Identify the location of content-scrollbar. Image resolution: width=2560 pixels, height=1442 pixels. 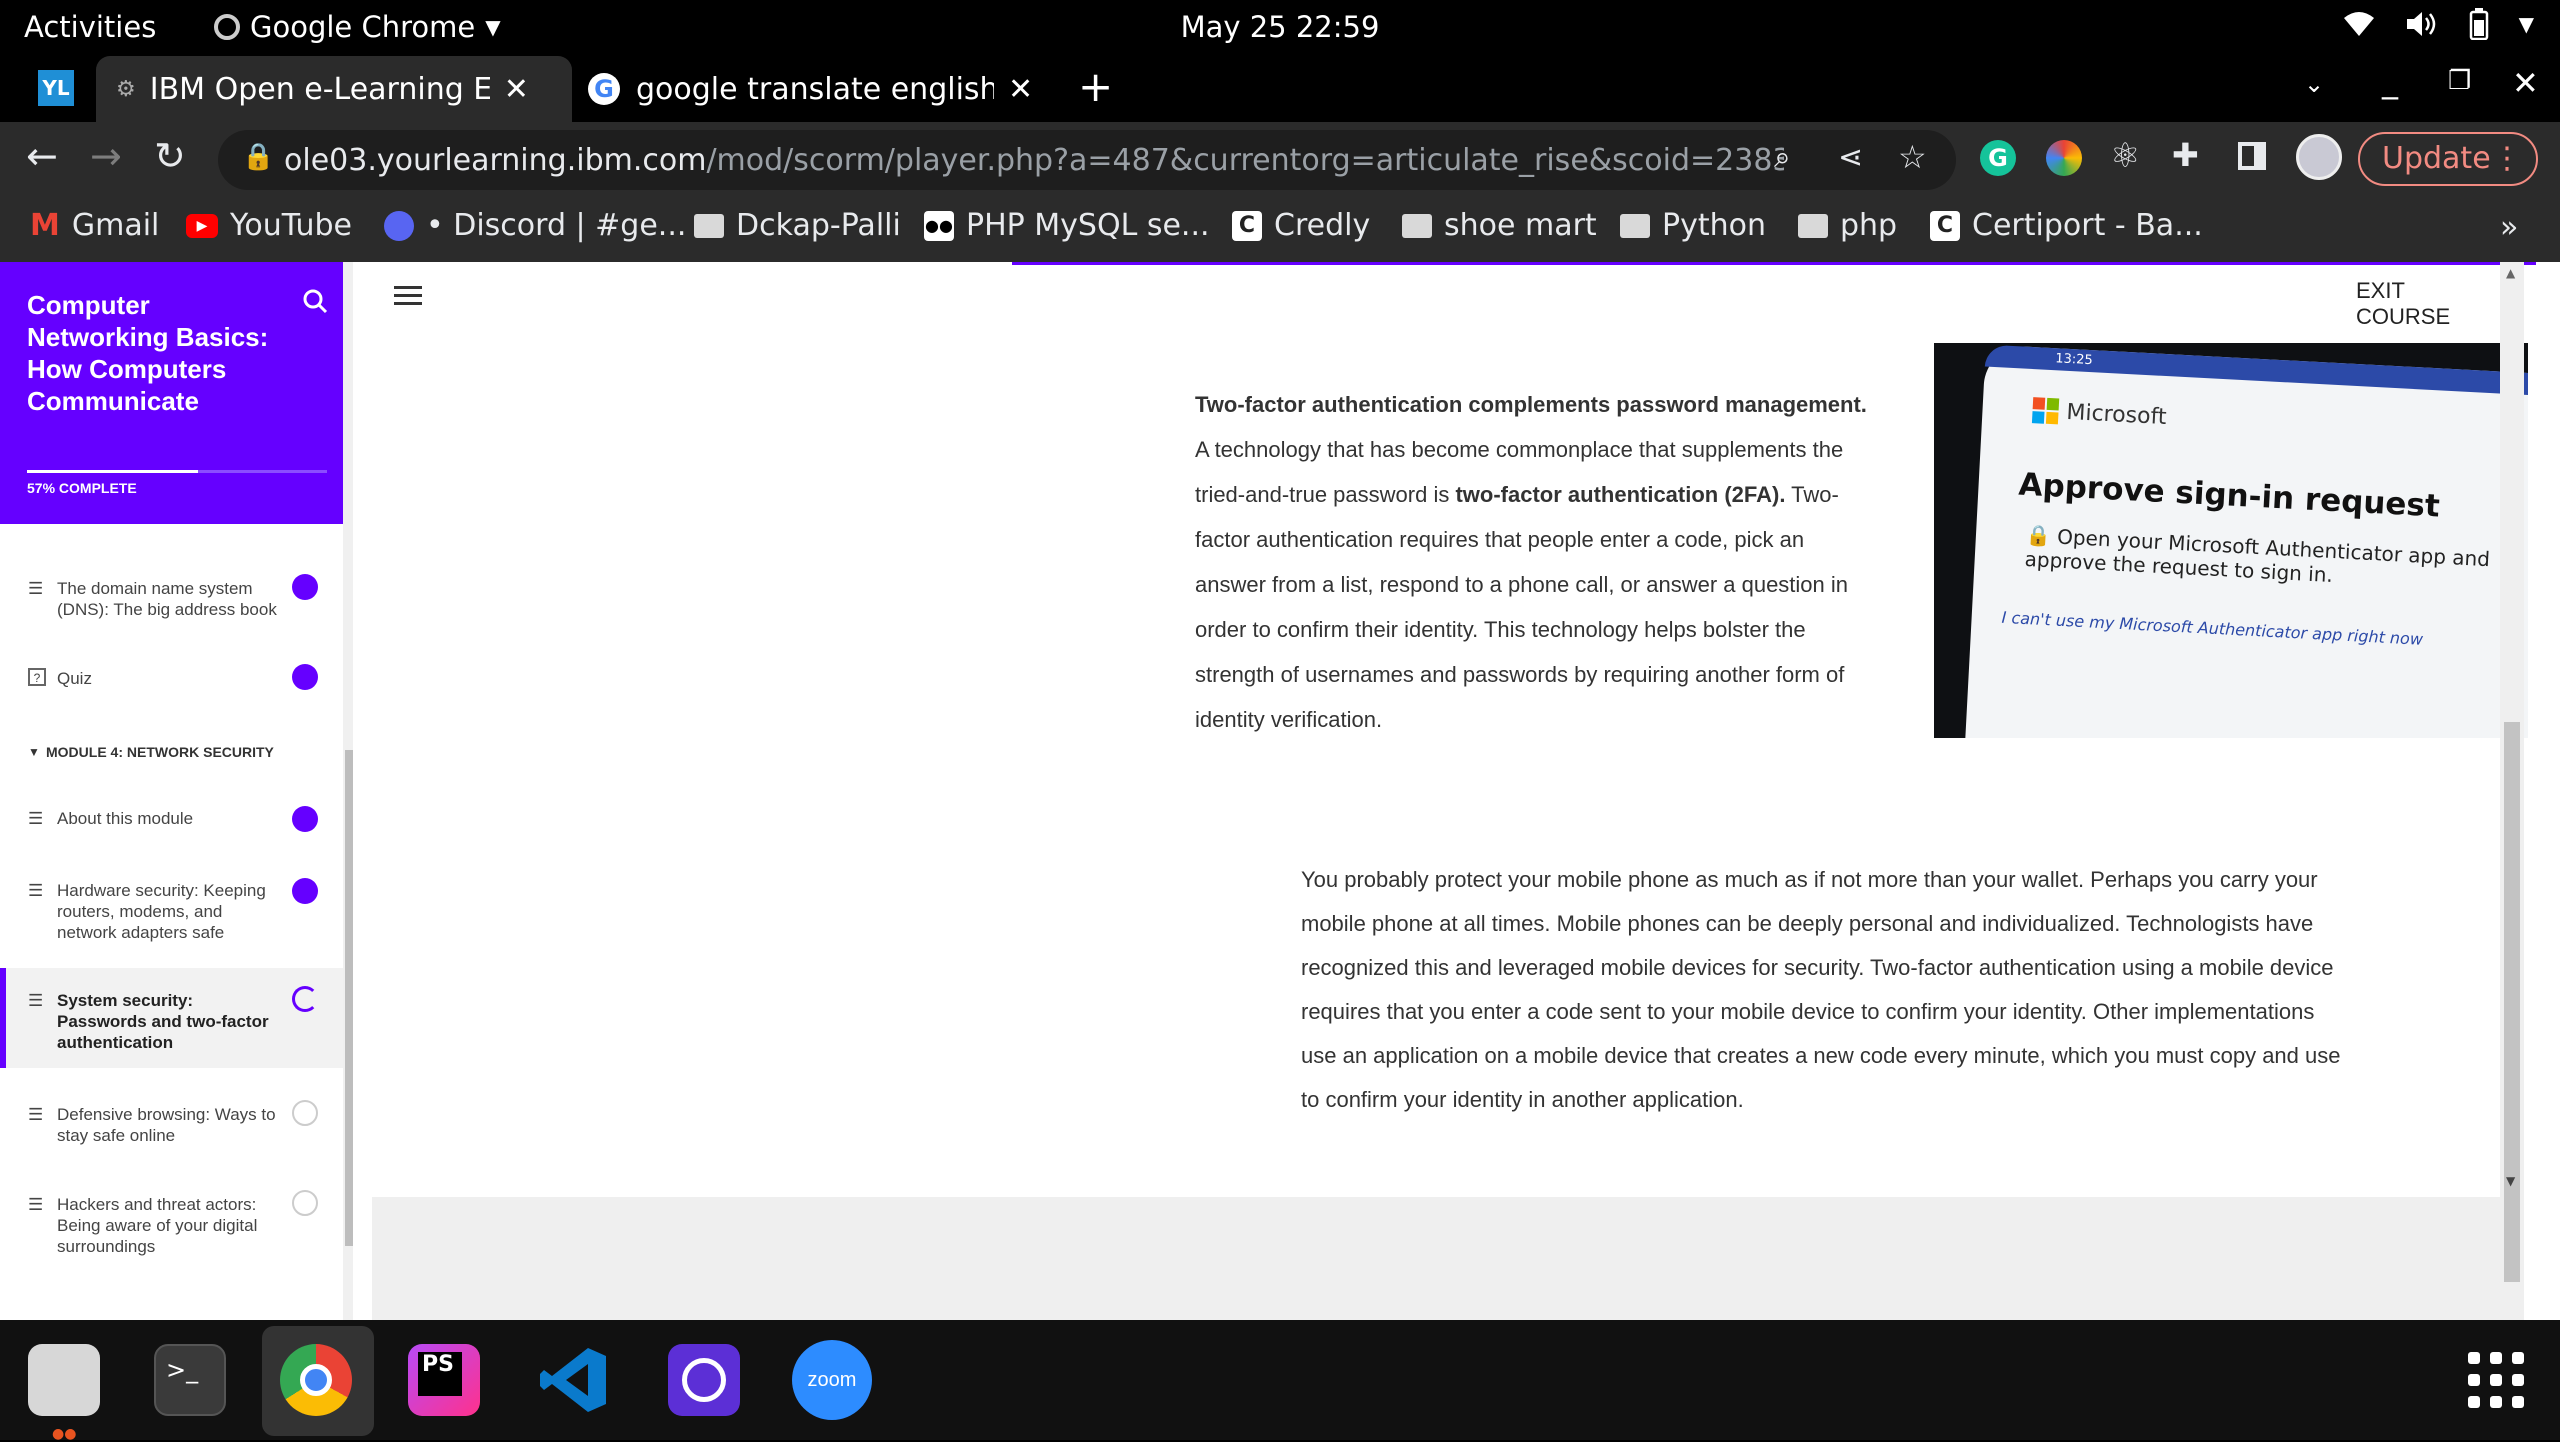
(2512, 859).